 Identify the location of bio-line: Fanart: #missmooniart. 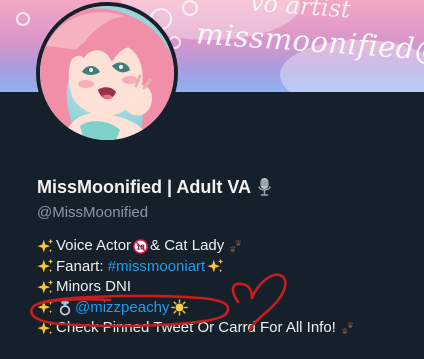
(196, 267).